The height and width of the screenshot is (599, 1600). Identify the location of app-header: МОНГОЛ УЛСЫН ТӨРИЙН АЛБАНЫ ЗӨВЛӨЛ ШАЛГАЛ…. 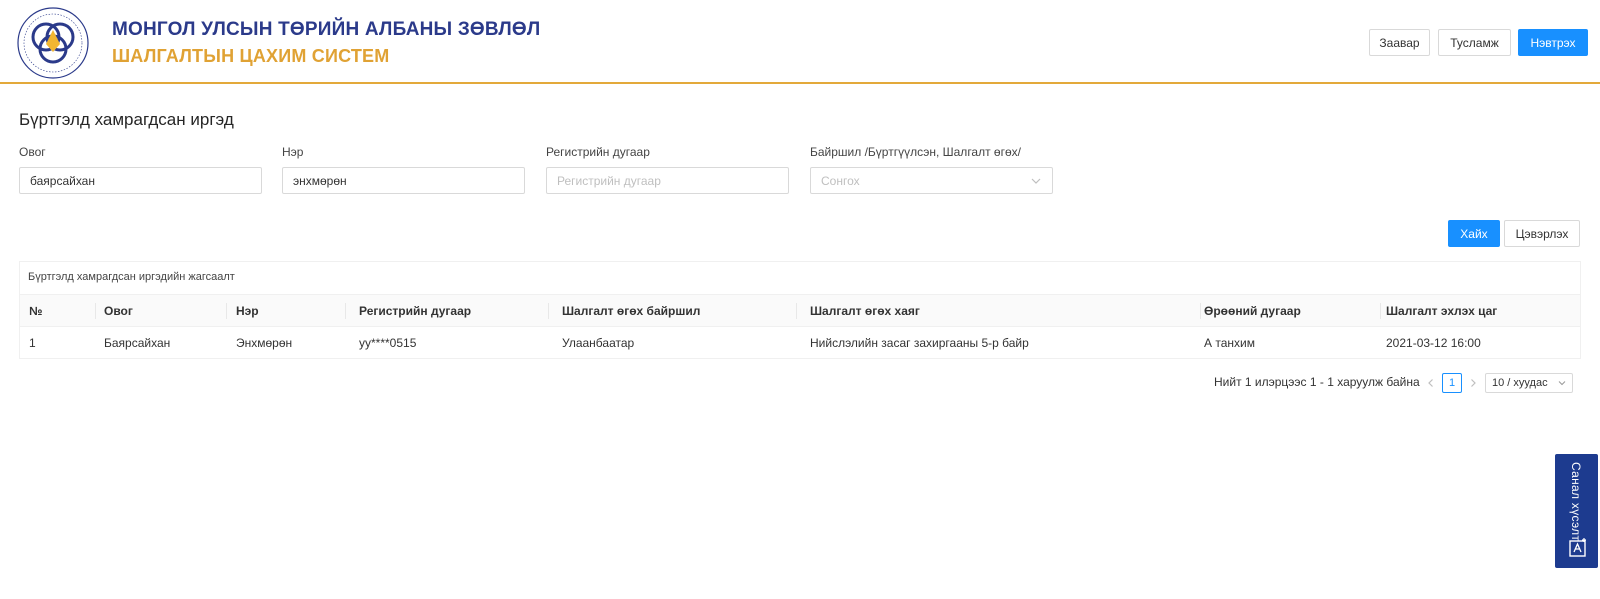
(800, 42).